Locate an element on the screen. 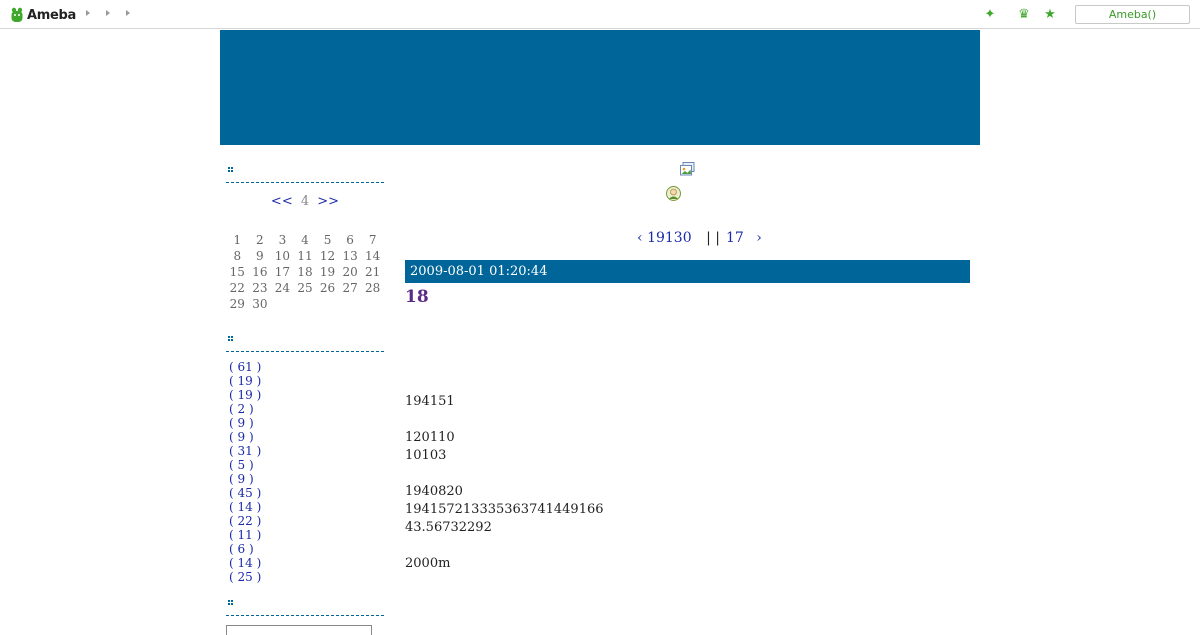 The height and width of the screenshot is (635, 1200). calendar-week-row: 15 16 17 18 19 20 21 is located at coordinates (305, 272).